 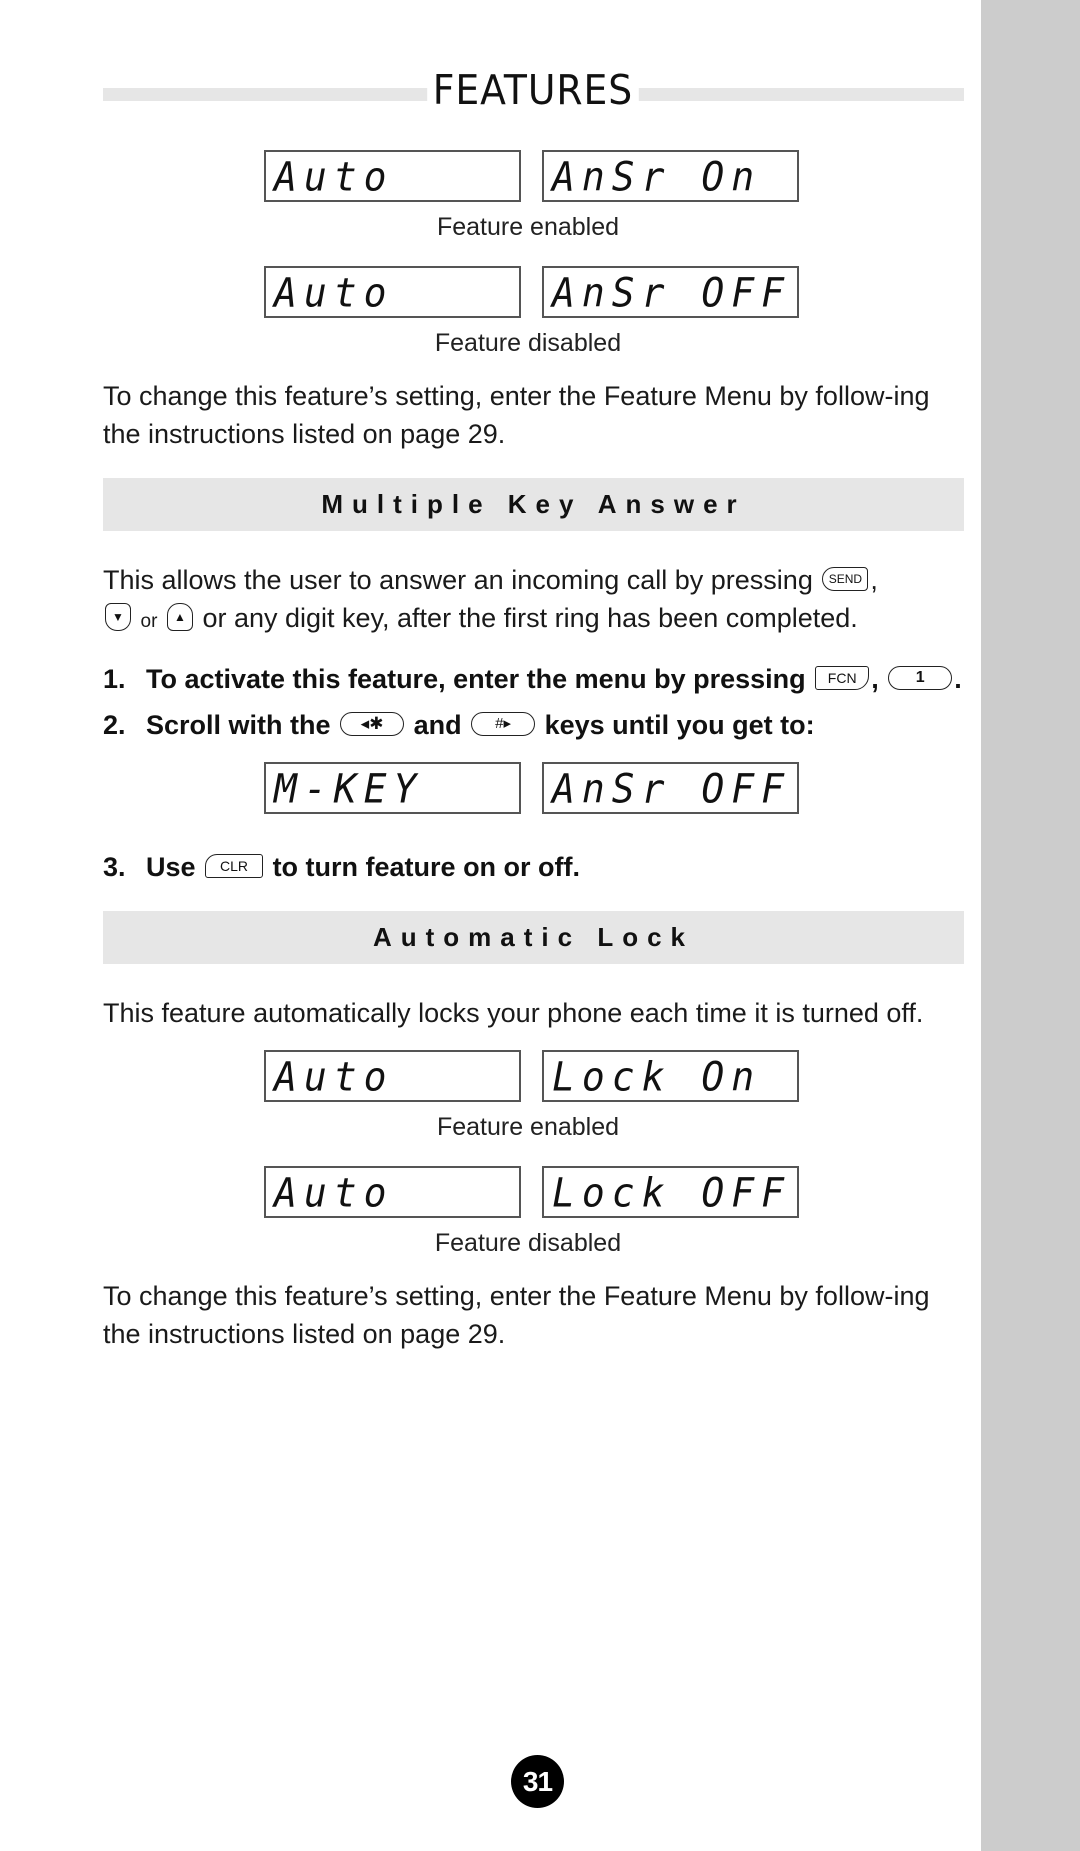 What do you see at coordinates (349, 789) in the screenshot?
I see `lcd-text: M-KEY` at bounding box center [349, 789].